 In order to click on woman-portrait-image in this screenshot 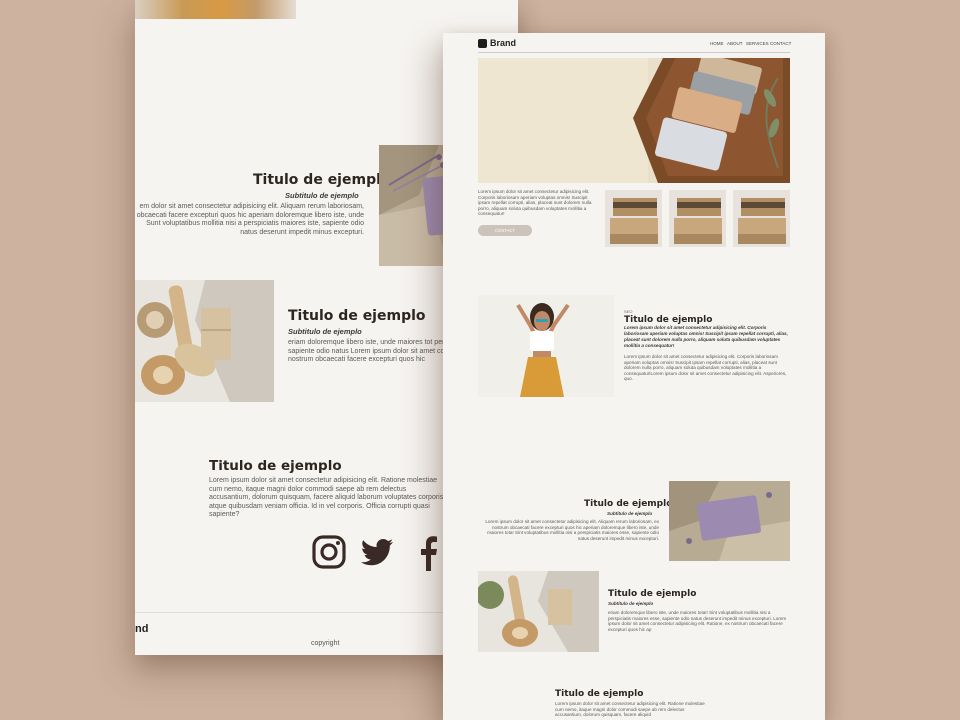, I will do `click(546, 346)`.